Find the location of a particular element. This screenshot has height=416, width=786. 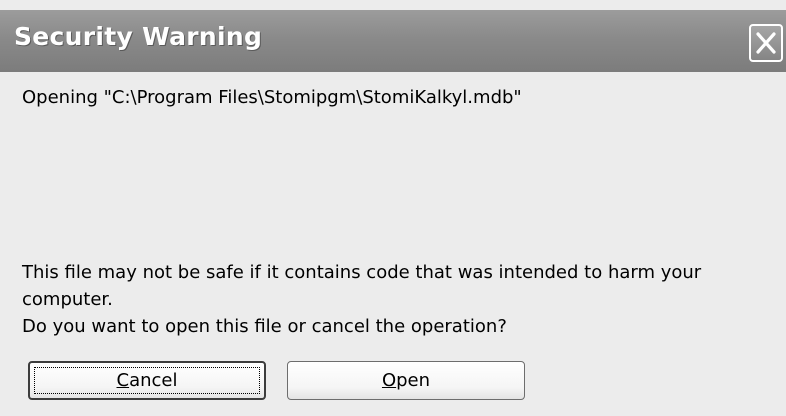

warning-text-line-2: computer. is located at coordinates (67, 299).